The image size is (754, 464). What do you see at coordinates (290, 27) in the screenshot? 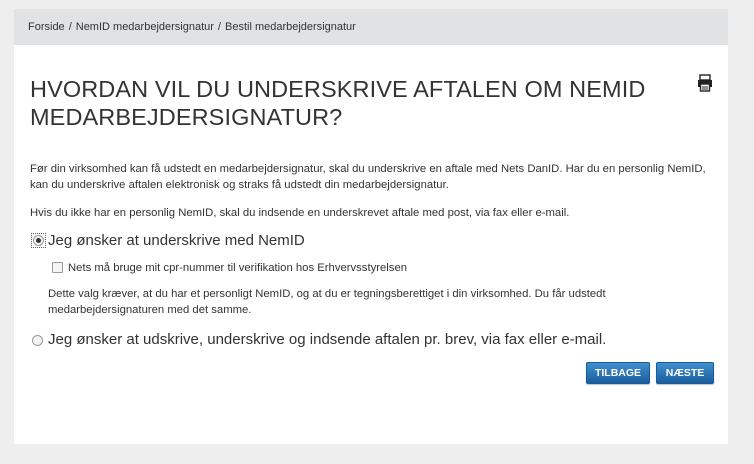
I see `breadcrumb-item-current: Bestil medarbejdersignatur` at bounding box center [290, 27].